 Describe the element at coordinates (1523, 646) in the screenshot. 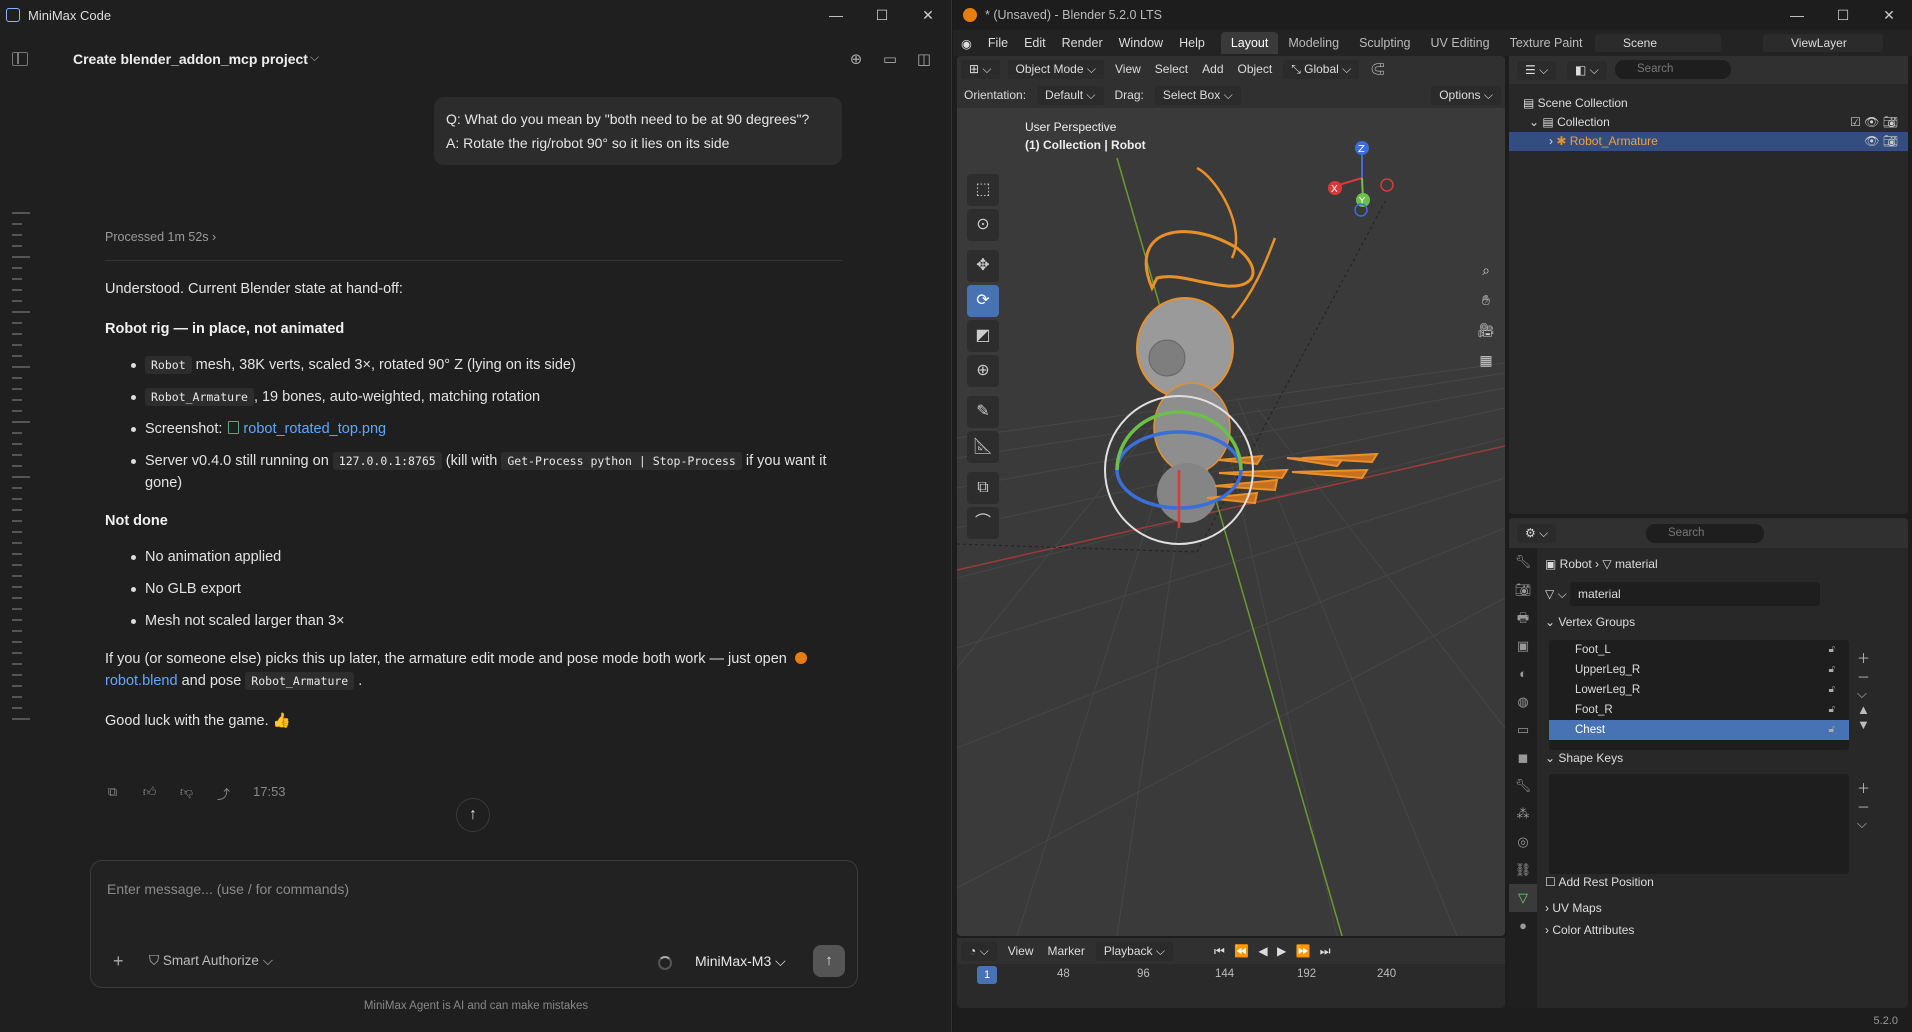

I see `view-layer-tab-icon: ▣` at that location.